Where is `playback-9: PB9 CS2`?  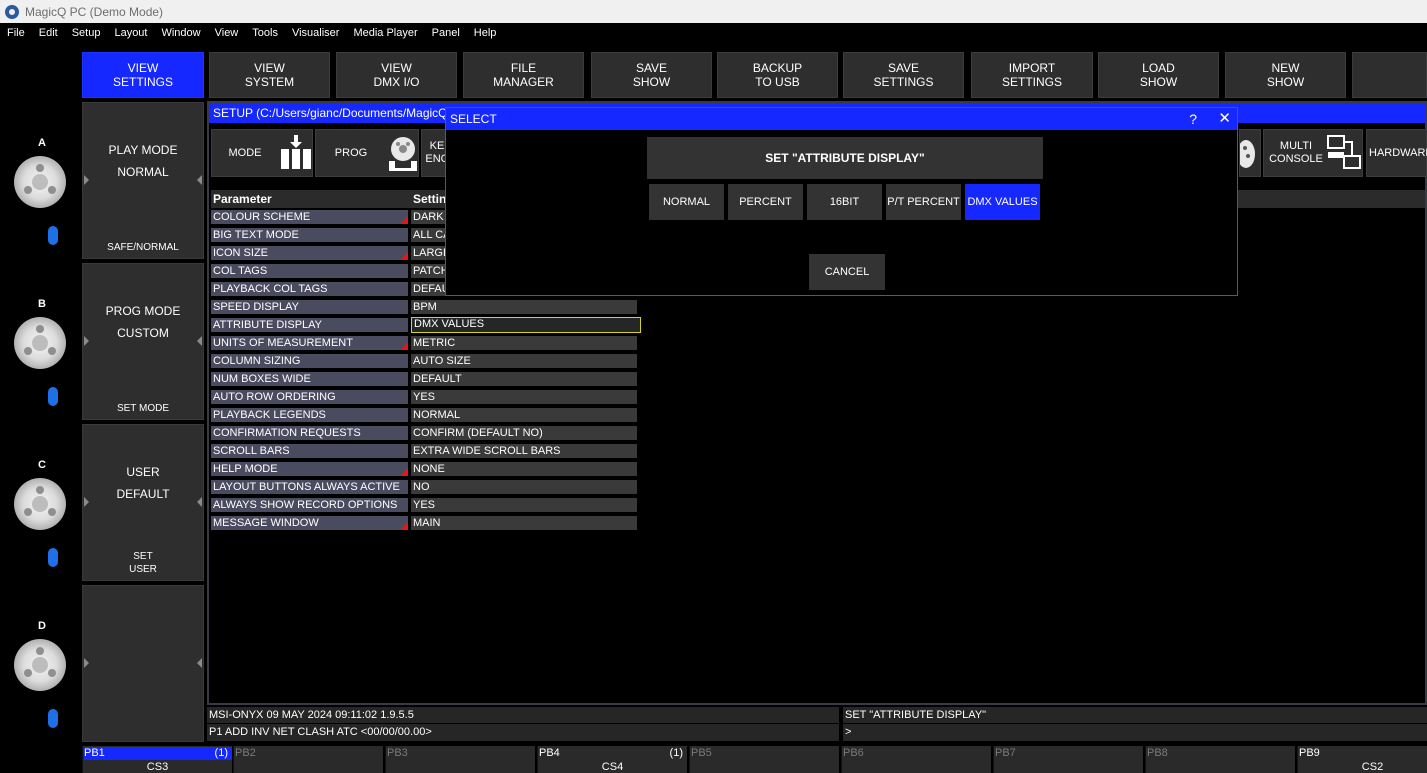 playback-9: PB9 CS2 is located at coordinates (1362, 759).